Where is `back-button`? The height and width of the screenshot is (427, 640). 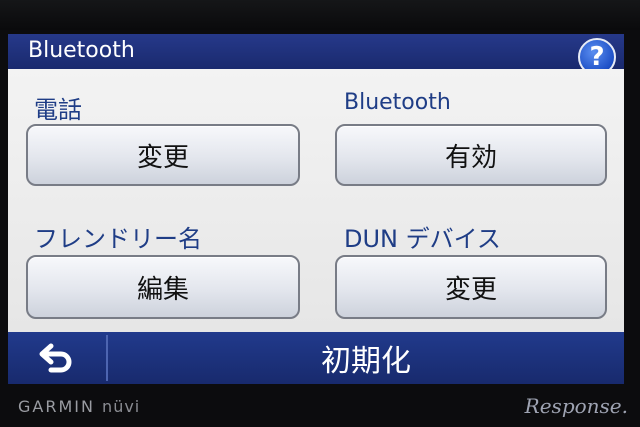
back-button is located at coordinates (60, 358).